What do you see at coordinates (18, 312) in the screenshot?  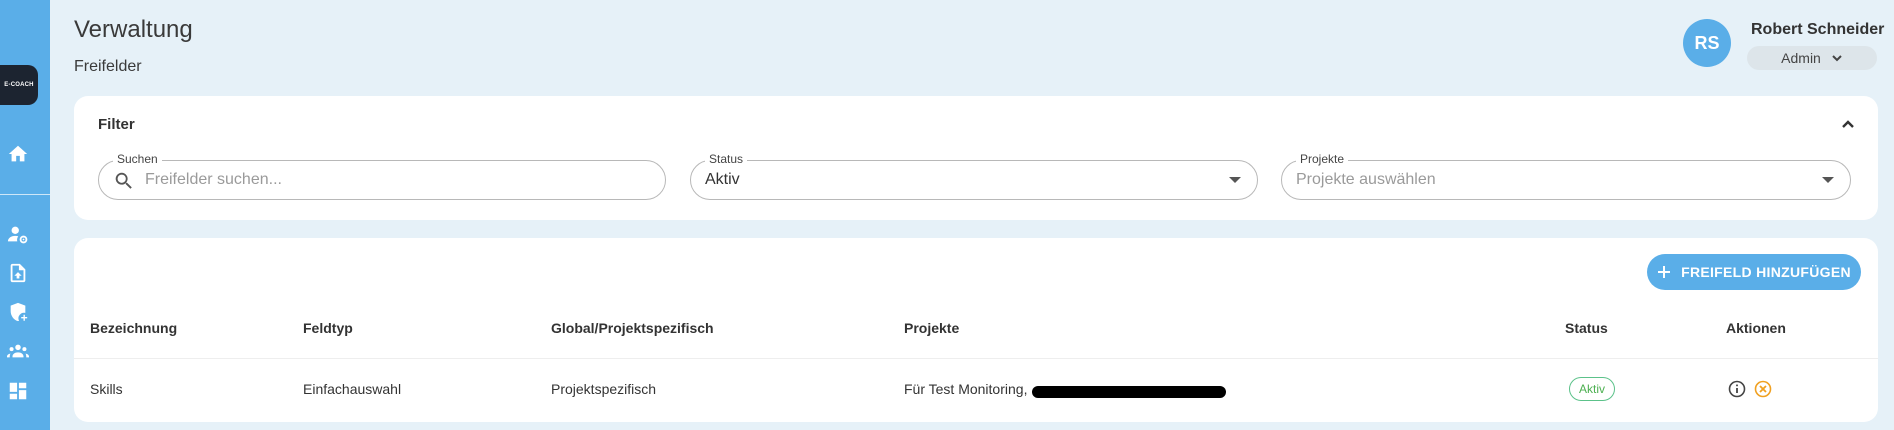 I see `shield-add-icon` at bounding box center [18, 312].